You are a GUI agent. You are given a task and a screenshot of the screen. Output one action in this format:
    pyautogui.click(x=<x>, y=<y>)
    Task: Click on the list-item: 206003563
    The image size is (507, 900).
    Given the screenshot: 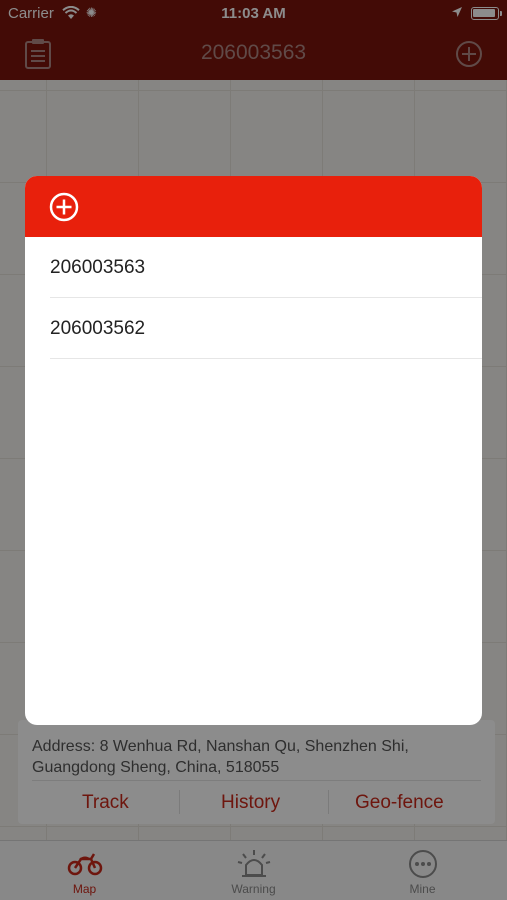 What is the action you would take?
    pyautogui.click(x=266, y=267)
    